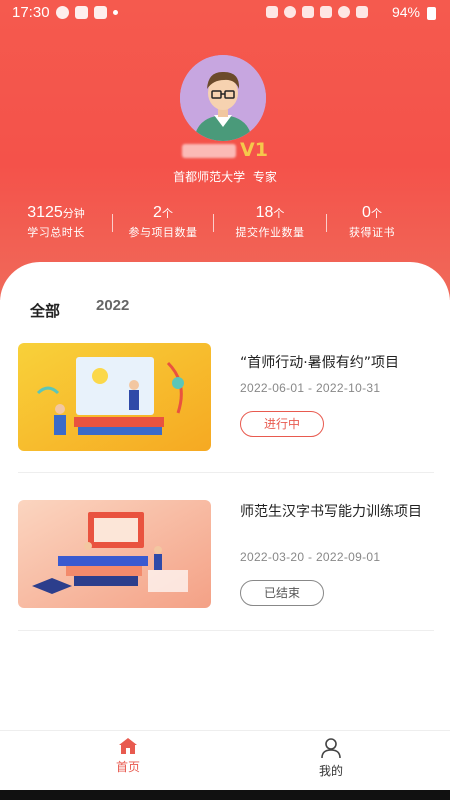 The width and height of the screenshot is (450, 800). What do you see at coordinates (163, 232) in the screenshot?
I see `stat-label: 参与项目数量` at bounding box center [163, 232].